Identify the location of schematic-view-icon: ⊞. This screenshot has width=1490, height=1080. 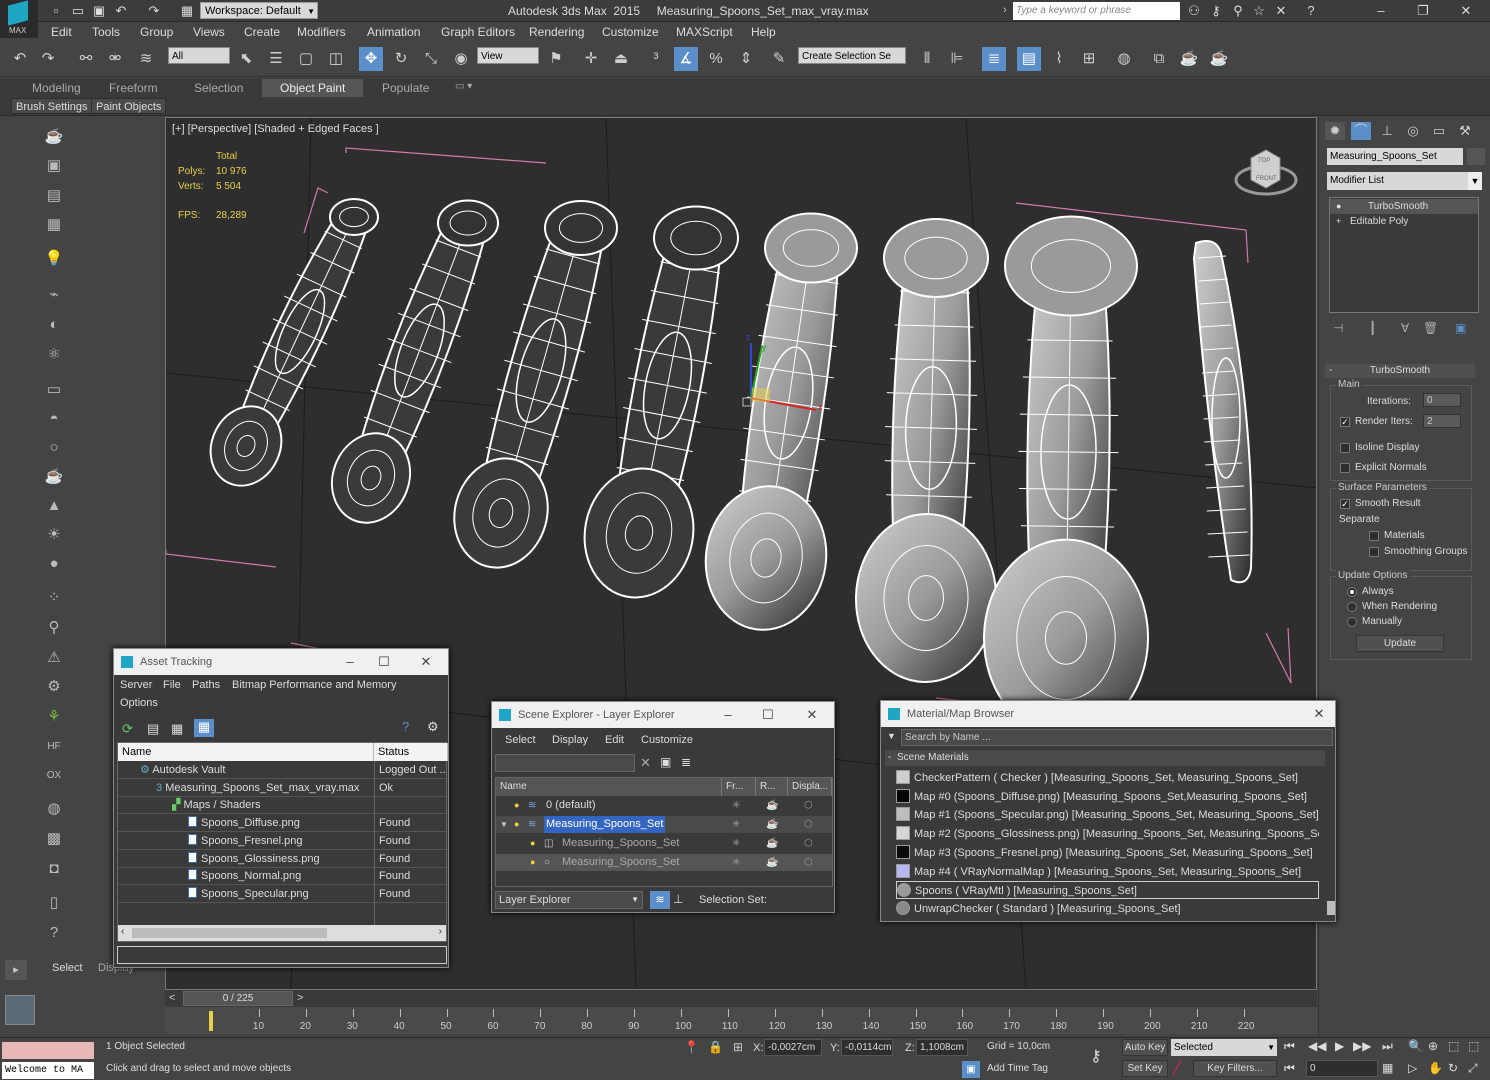
(1089, 59).